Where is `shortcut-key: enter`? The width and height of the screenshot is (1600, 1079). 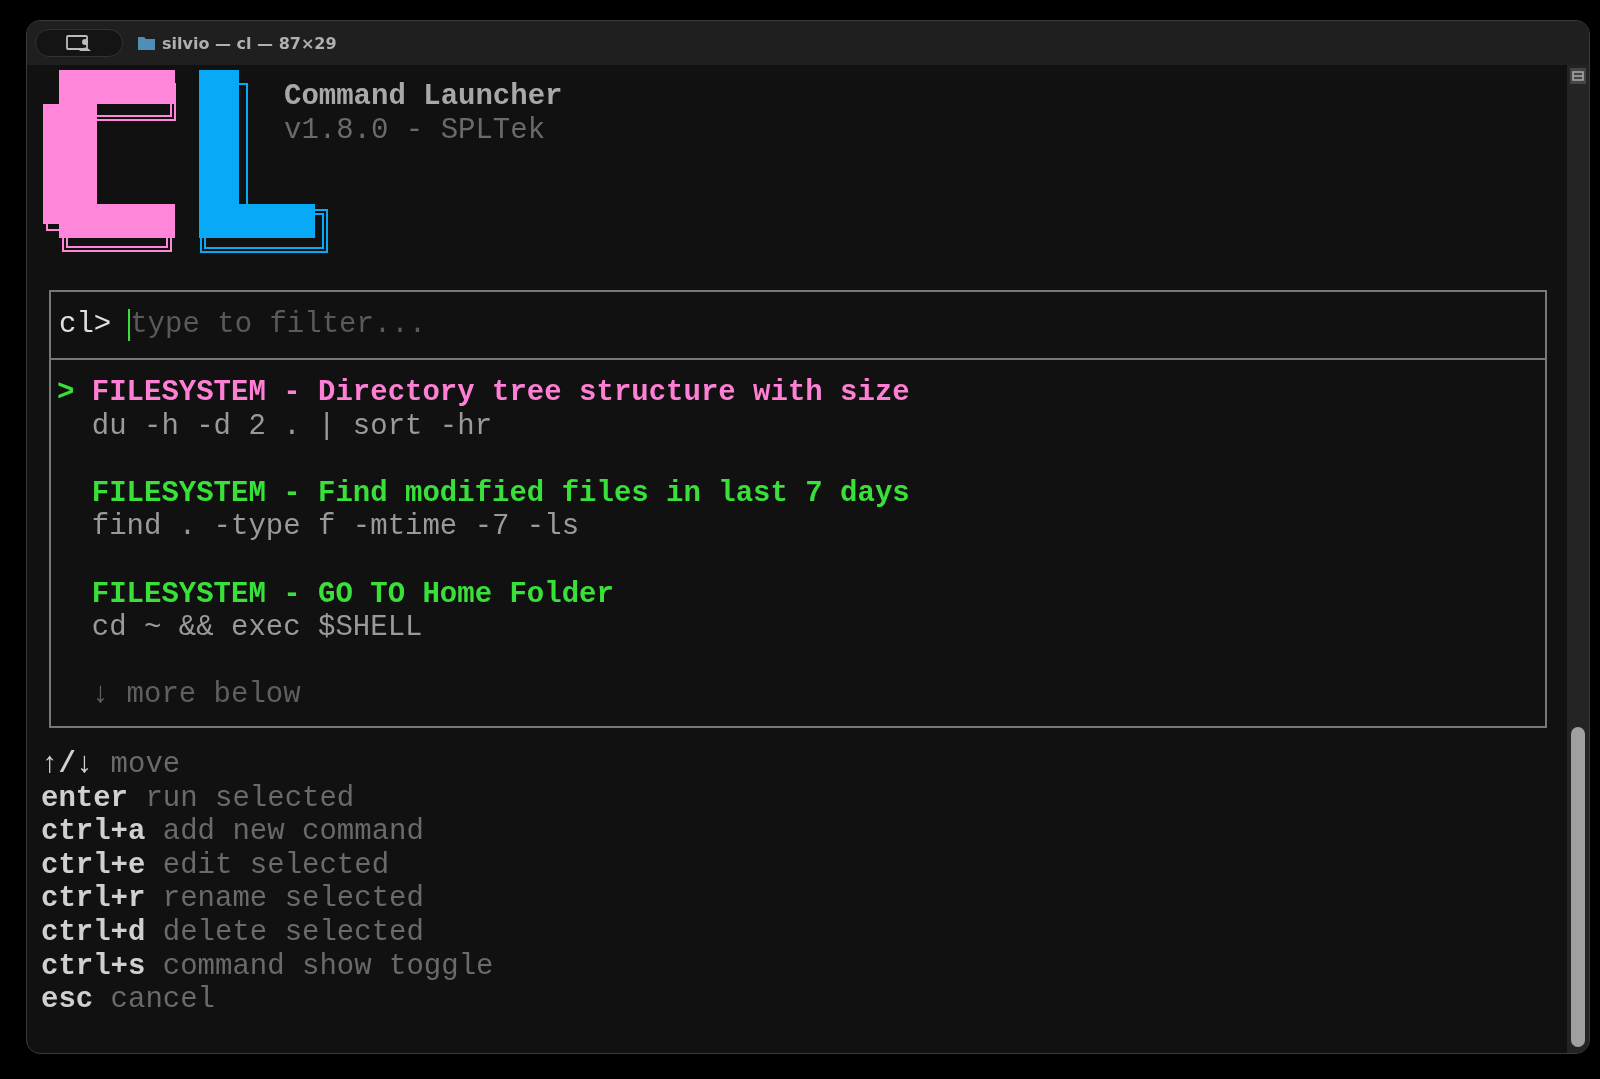
shortcut-key: enter is located at coordinates (84, 798).